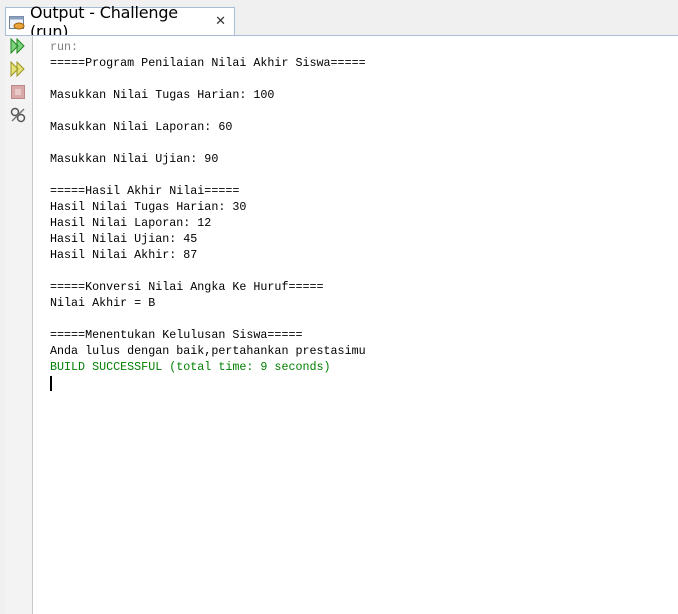 This screenshot has height=614, width=678. I want to click on settings-icon, so click(18, 115).